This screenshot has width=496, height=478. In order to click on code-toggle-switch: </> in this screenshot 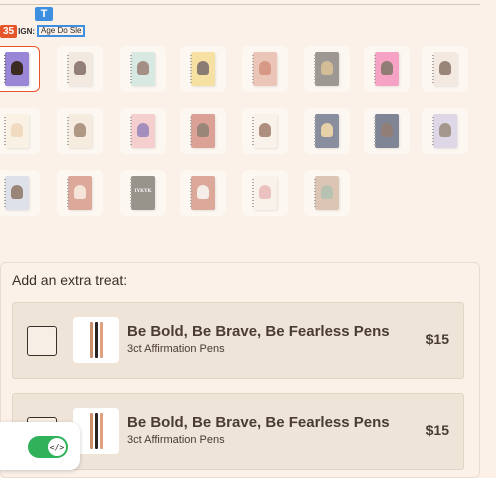, I will do `click(48, 447)`.